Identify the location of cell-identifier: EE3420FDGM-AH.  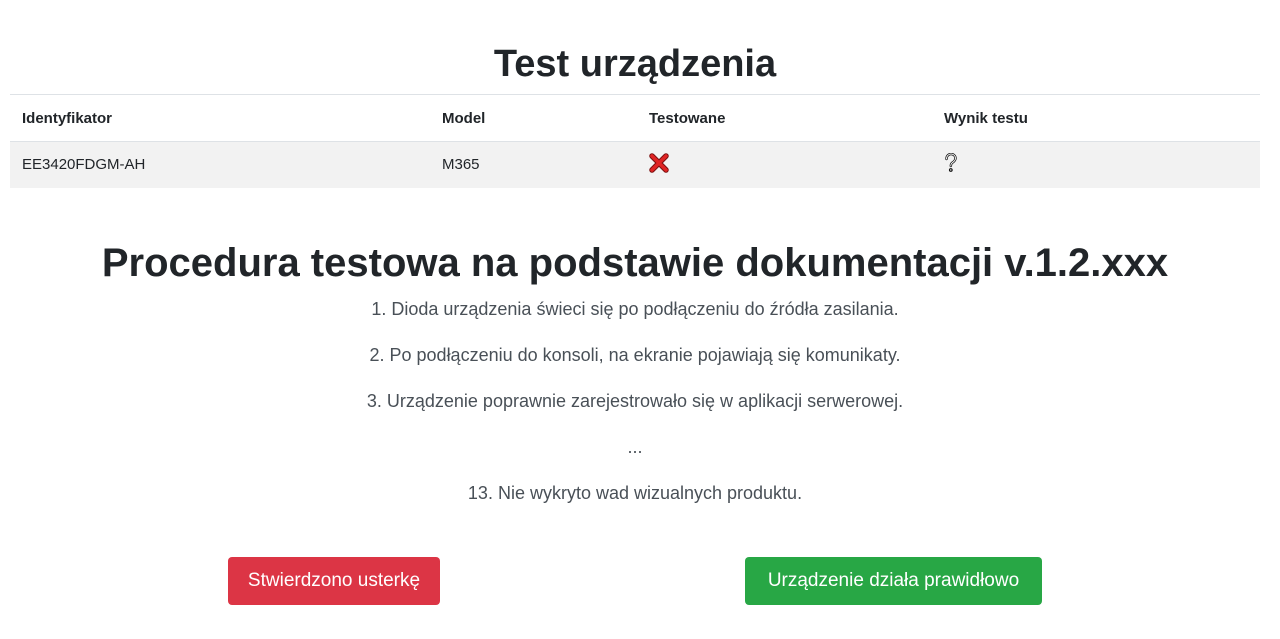
(220, 164).